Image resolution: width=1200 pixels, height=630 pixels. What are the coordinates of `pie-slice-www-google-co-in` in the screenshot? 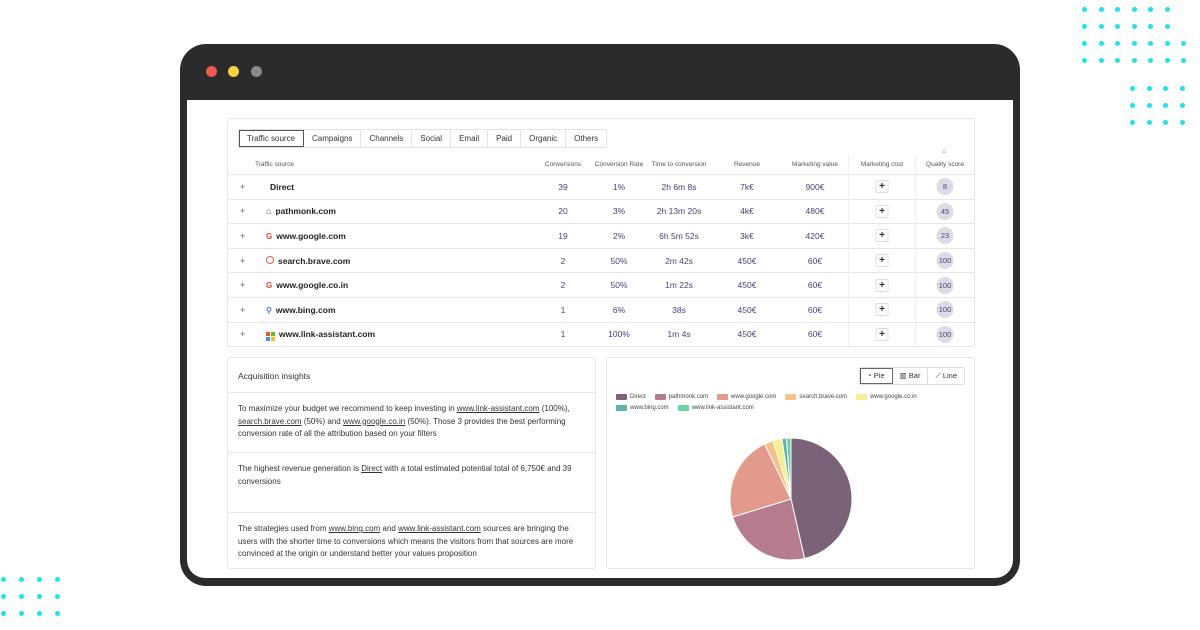 It's located at (782, 469).